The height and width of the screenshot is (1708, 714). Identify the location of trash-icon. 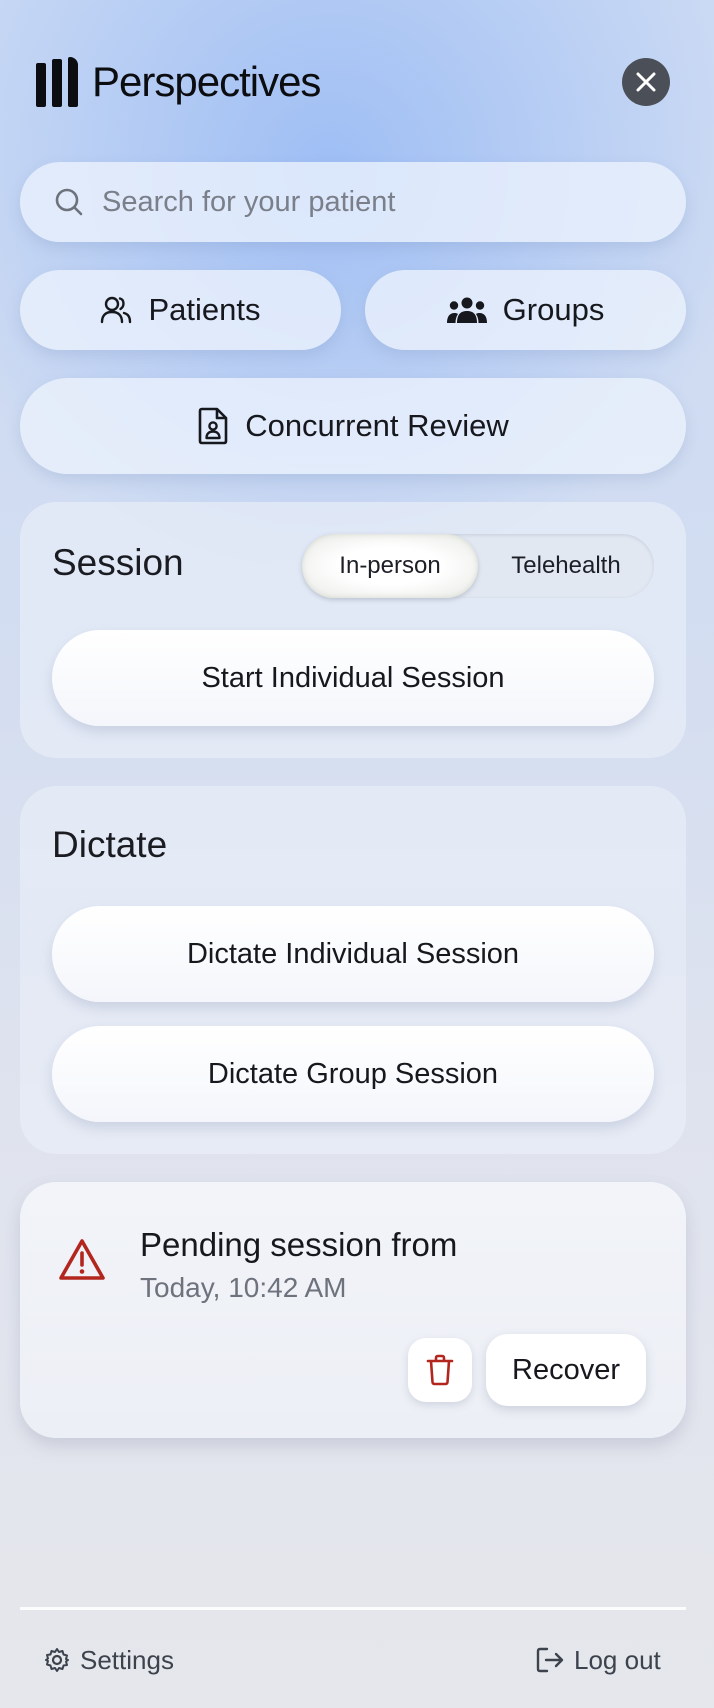
(440, 1370).